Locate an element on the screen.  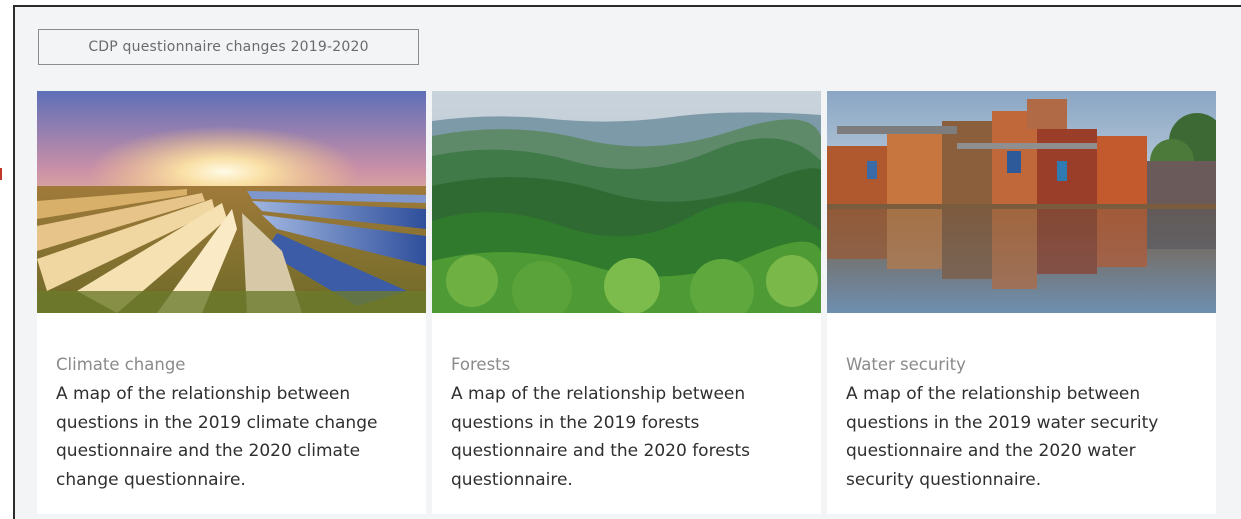
questionnaire-changes-tab: CDP questionnaire changes 2019-2020 is located at coordinates (228, 47).